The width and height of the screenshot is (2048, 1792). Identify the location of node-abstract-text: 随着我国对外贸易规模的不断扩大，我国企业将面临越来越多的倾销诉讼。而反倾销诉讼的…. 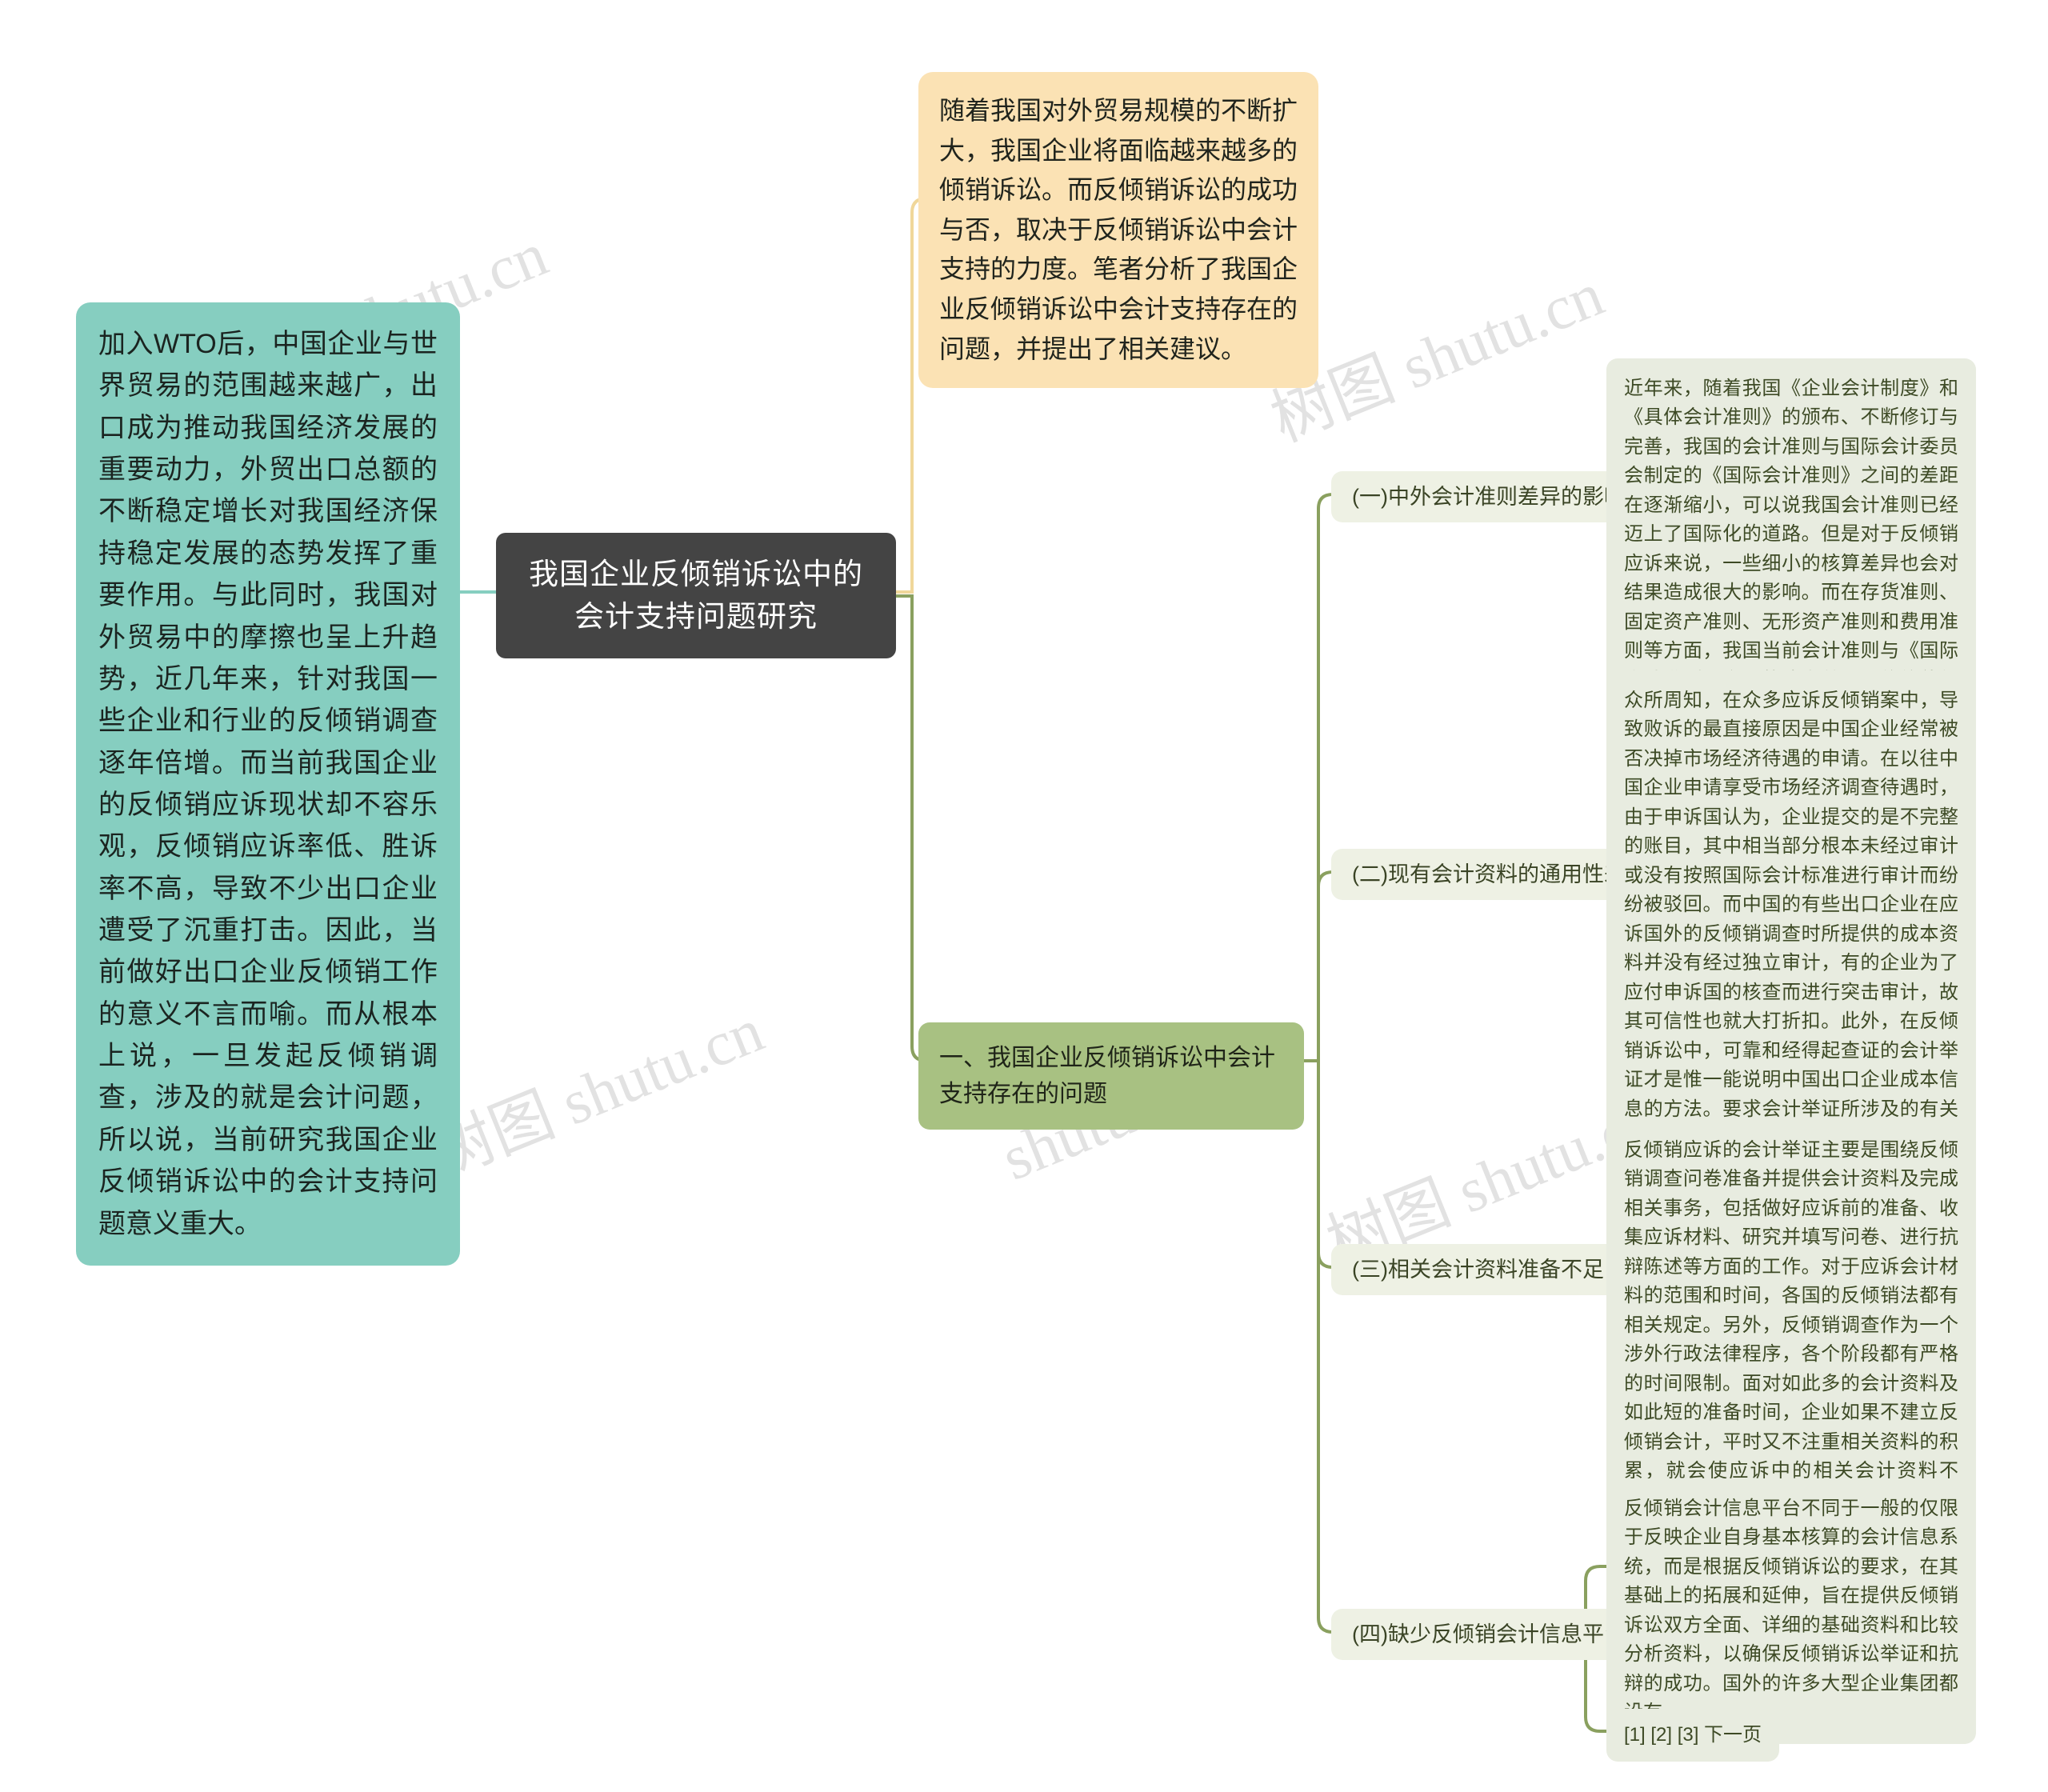
(1118, 229).